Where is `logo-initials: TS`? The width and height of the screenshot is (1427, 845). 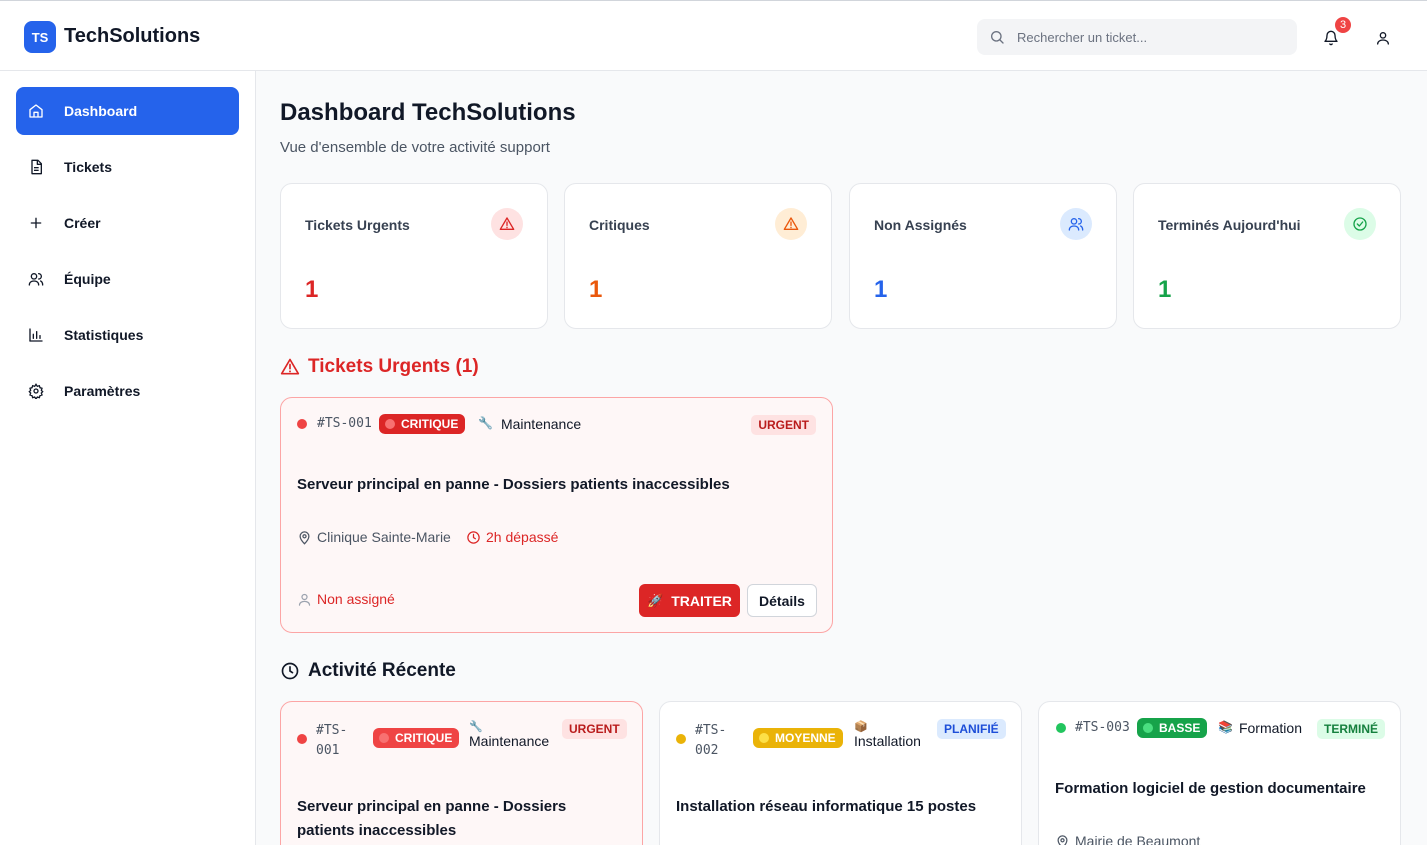 logo-initials: TS is located at coordinates (40, 37).